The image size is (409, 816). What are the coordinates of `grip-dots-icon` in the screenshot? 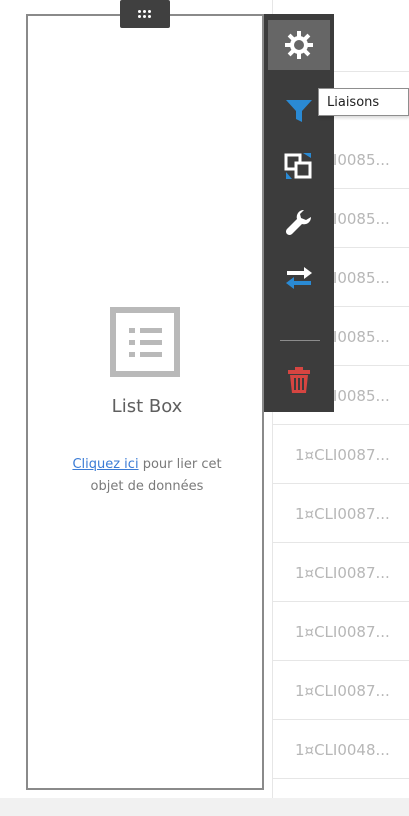 It's located at (145, 14).